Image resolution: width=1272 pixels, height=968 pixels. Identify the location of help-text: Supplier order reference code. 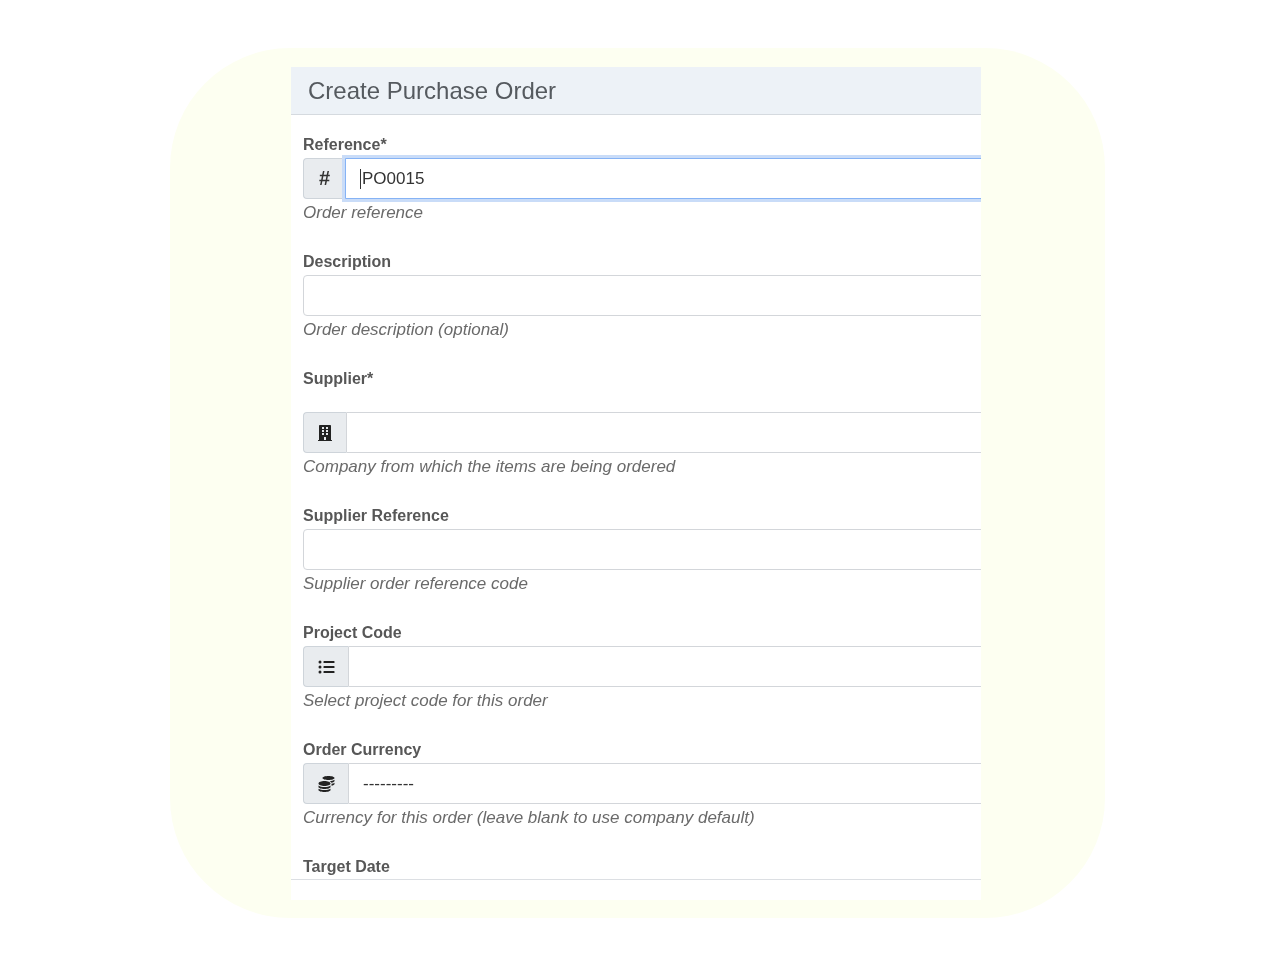
(415, 584).